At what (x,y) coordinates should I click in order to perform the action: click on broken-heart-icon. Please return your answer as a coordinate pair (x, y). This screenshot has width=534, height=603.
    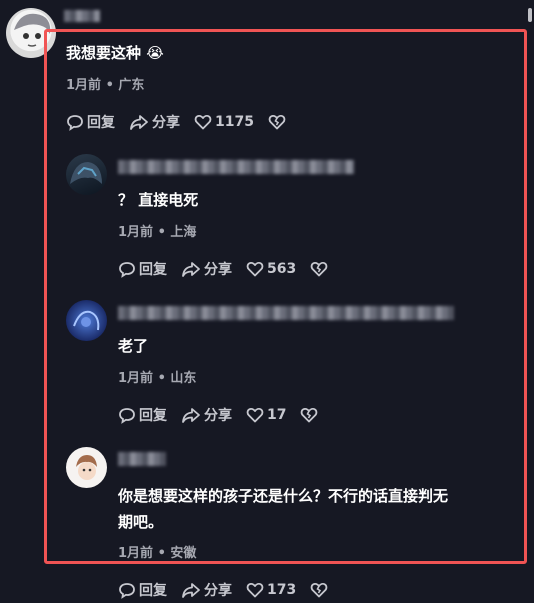
    Looking at the image, I should click on (319, 590).